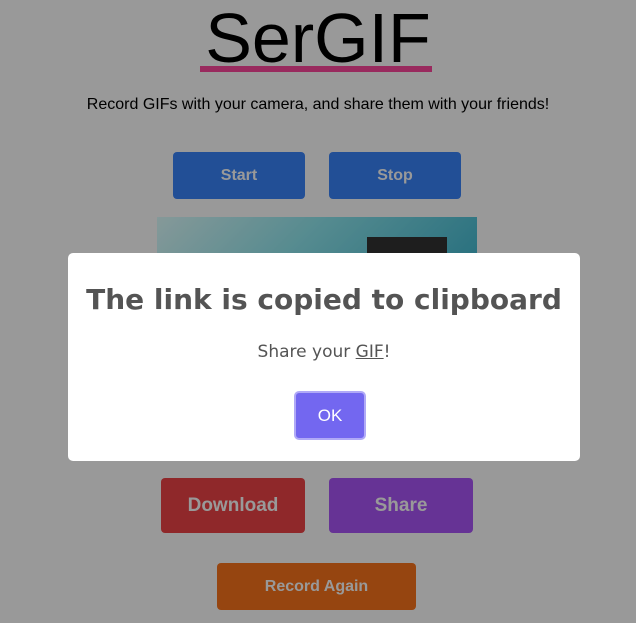 Image resolution: width=636 pixels, height=623 pixels. Describe the element at coordinates (330, 415) in the screenshot. I see `ok-button: OK` at that location.